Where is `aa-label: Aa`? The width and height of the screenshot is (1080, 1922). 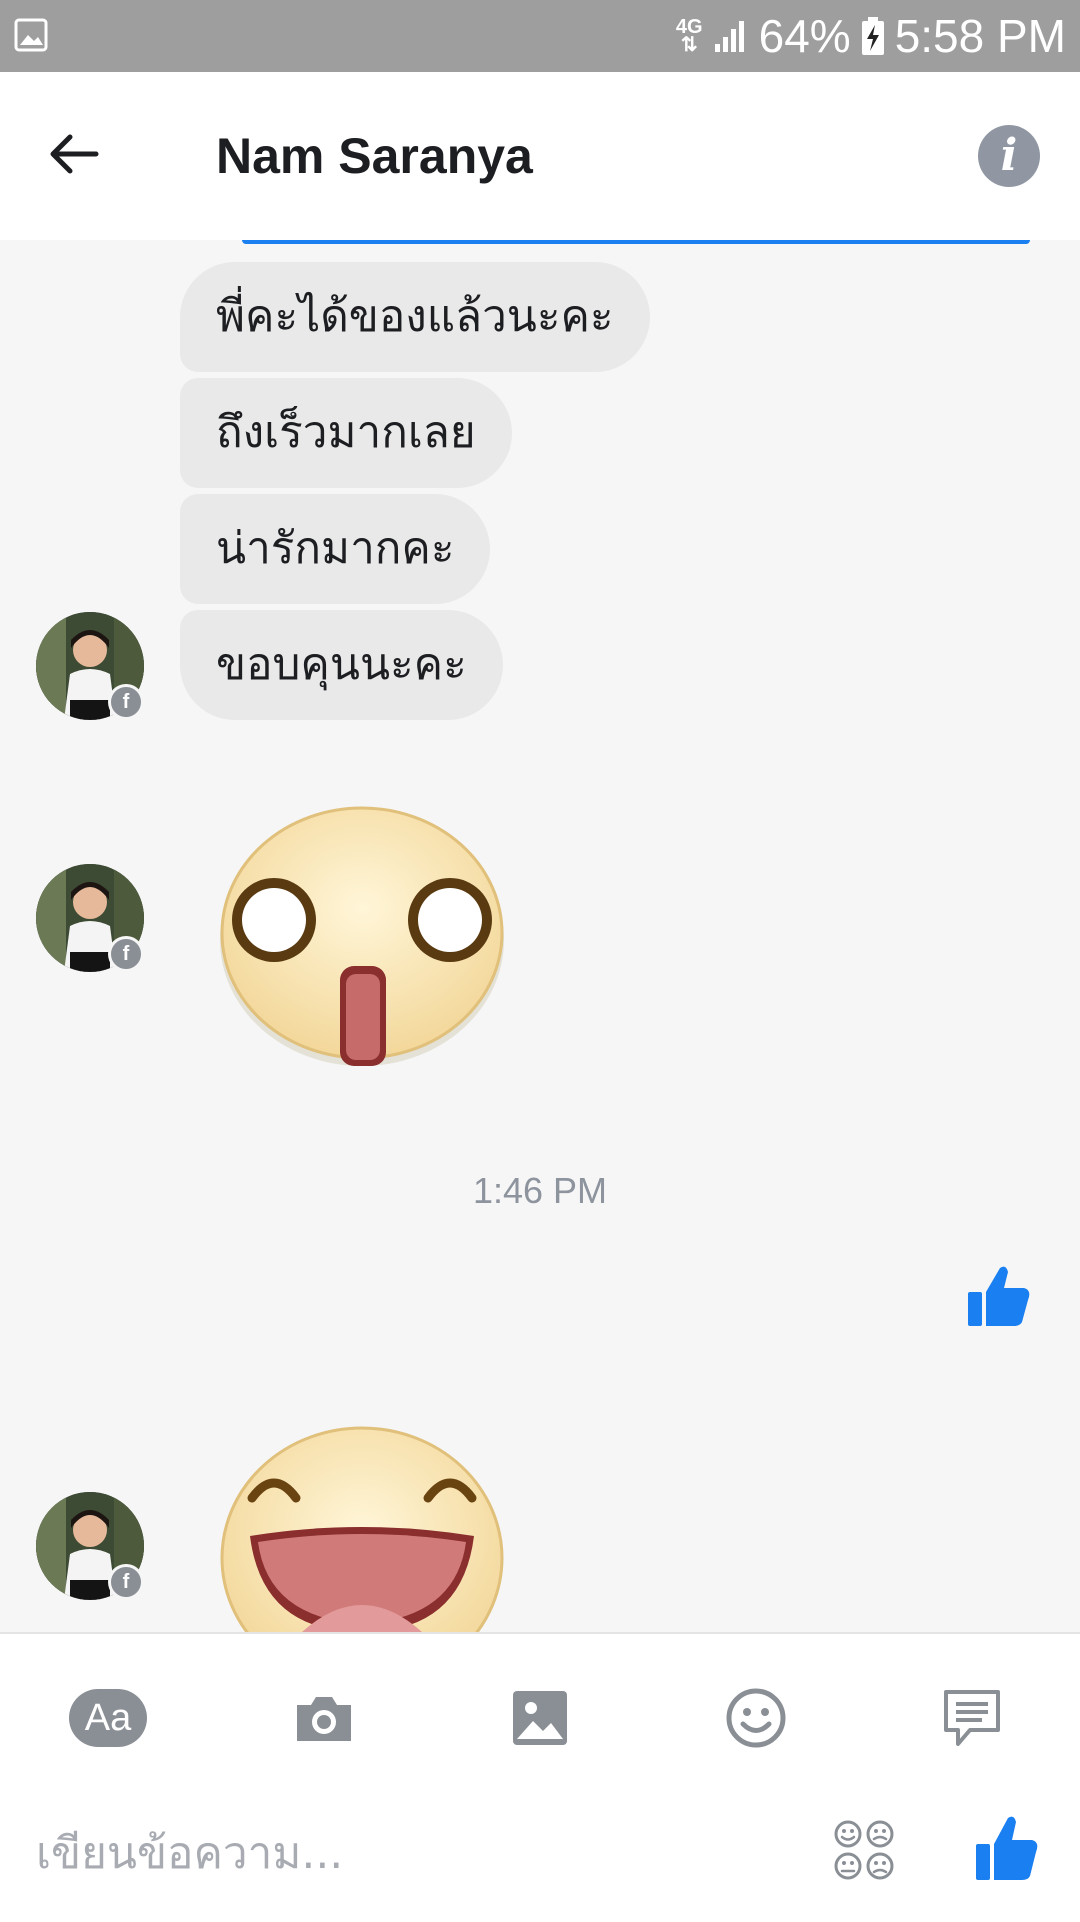 aa-label: Aa is located at coordinates (108, 1718).